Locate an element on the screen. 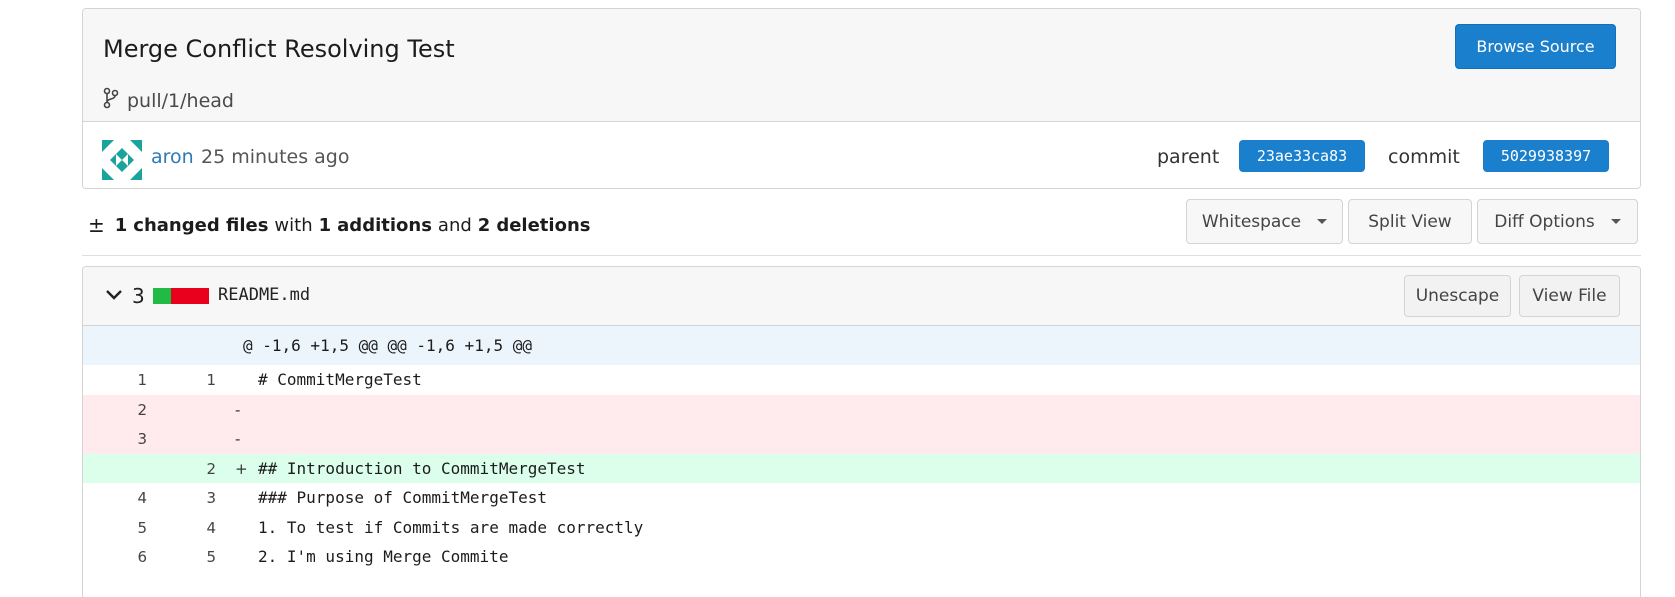  unescape-button: Unescape is located at coordinates (1457, 296).